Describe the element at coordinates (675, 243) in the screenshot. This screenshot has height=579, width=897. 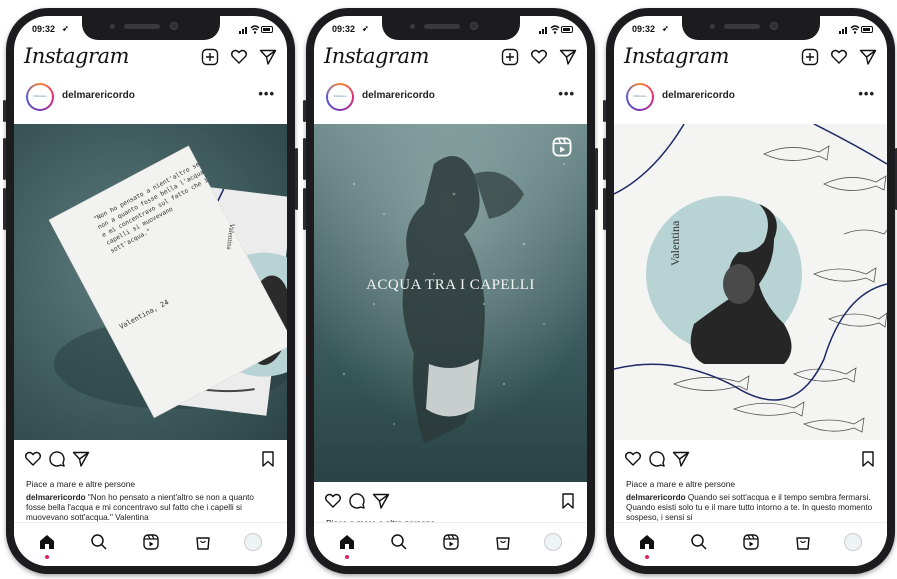
I see `side-name: Valentina` at that location.